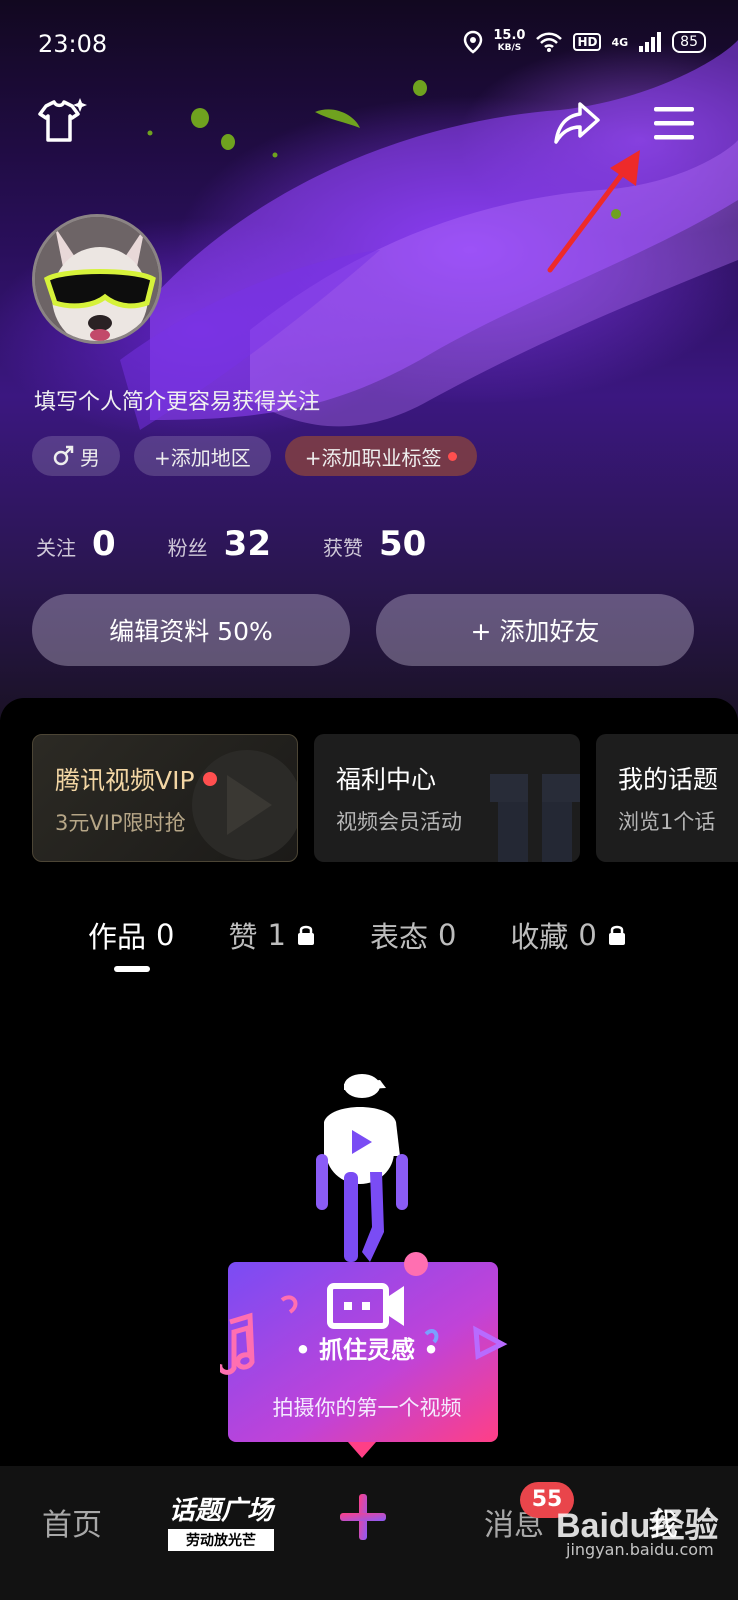 Image resolution: width=738 pixels, height=1600 pixels. I want to click on vip-card-subtitle: 3元VIP限时抢, so click(120, 823).